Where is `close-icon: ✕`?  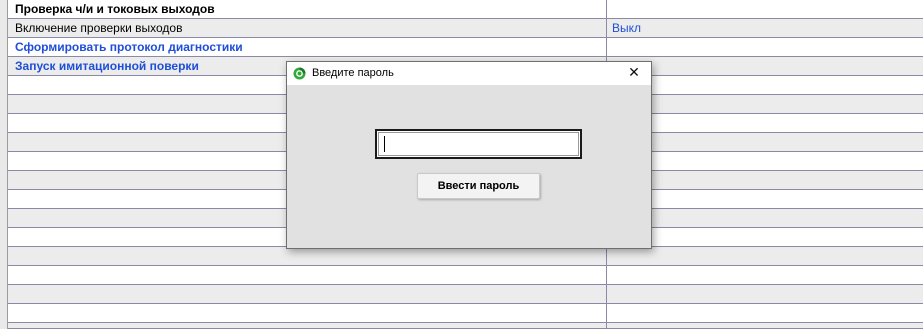 close-icon: ✕ is located at coordinates (634, 73).